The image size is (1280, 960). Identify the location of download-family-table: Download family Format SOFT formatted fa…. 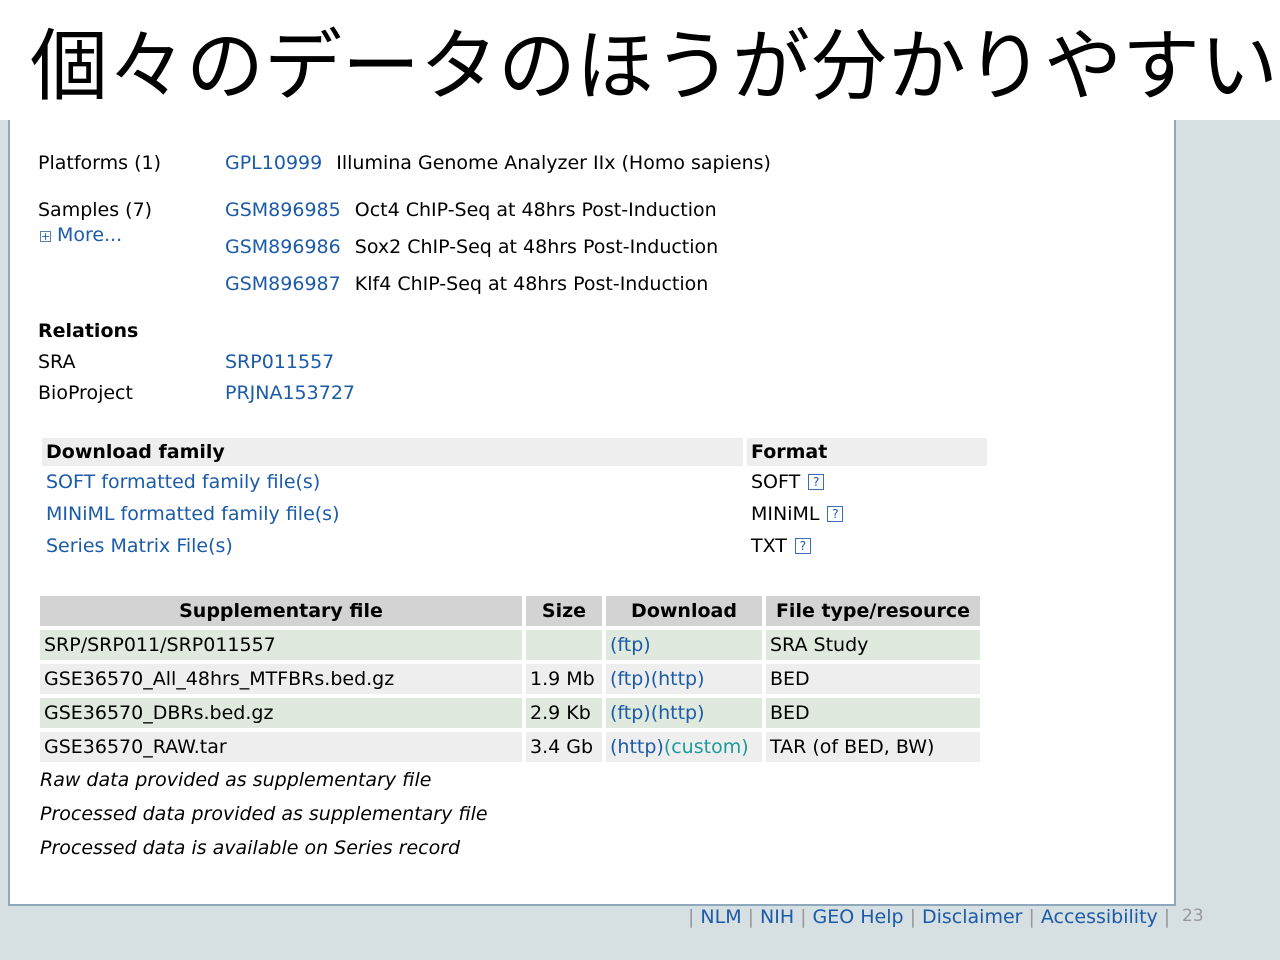
(514, 500).